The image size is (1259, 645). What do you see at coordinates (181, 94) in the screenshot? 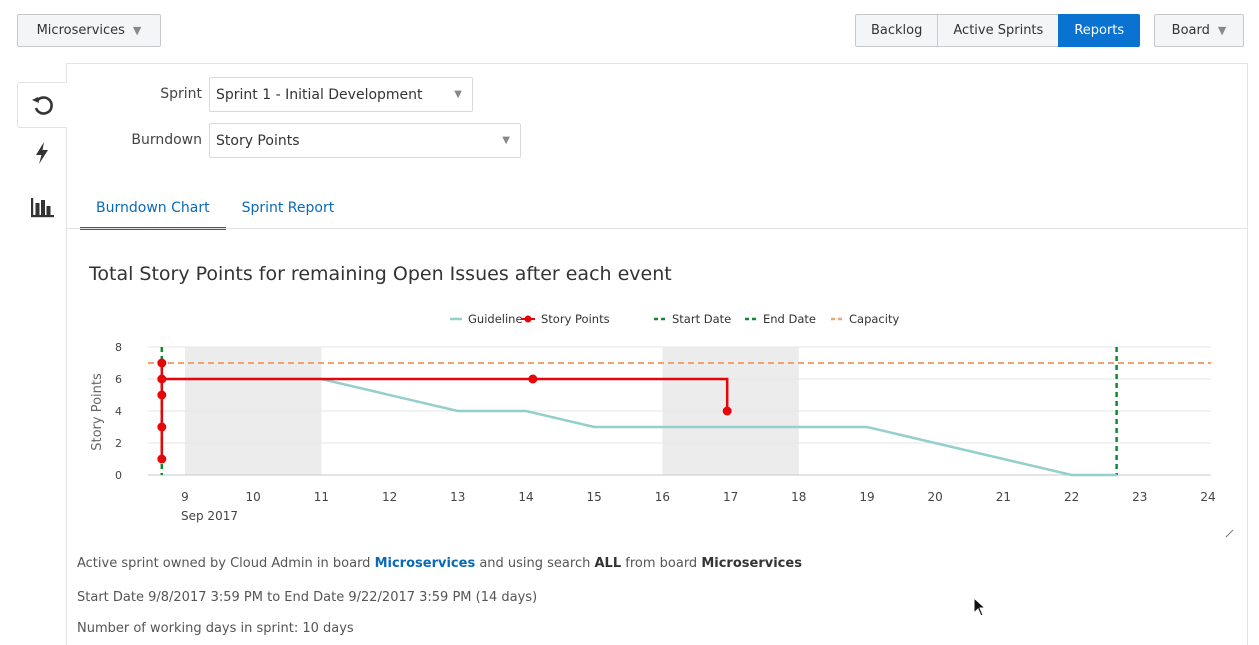
I see `sprint-label: Sprint` at bounding box center [181, 94].